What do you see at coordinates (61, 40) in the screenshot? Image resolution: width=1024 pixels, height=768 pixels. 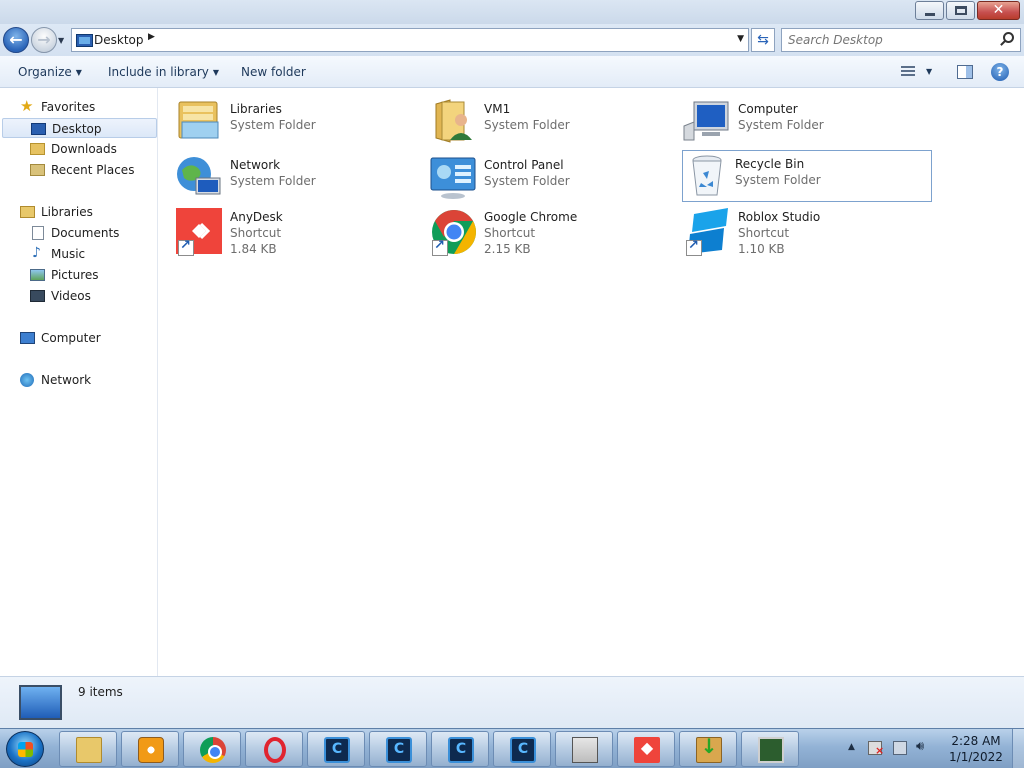 I see `recent-pages-dropdown: ▼` at bounding box center [61, 40].